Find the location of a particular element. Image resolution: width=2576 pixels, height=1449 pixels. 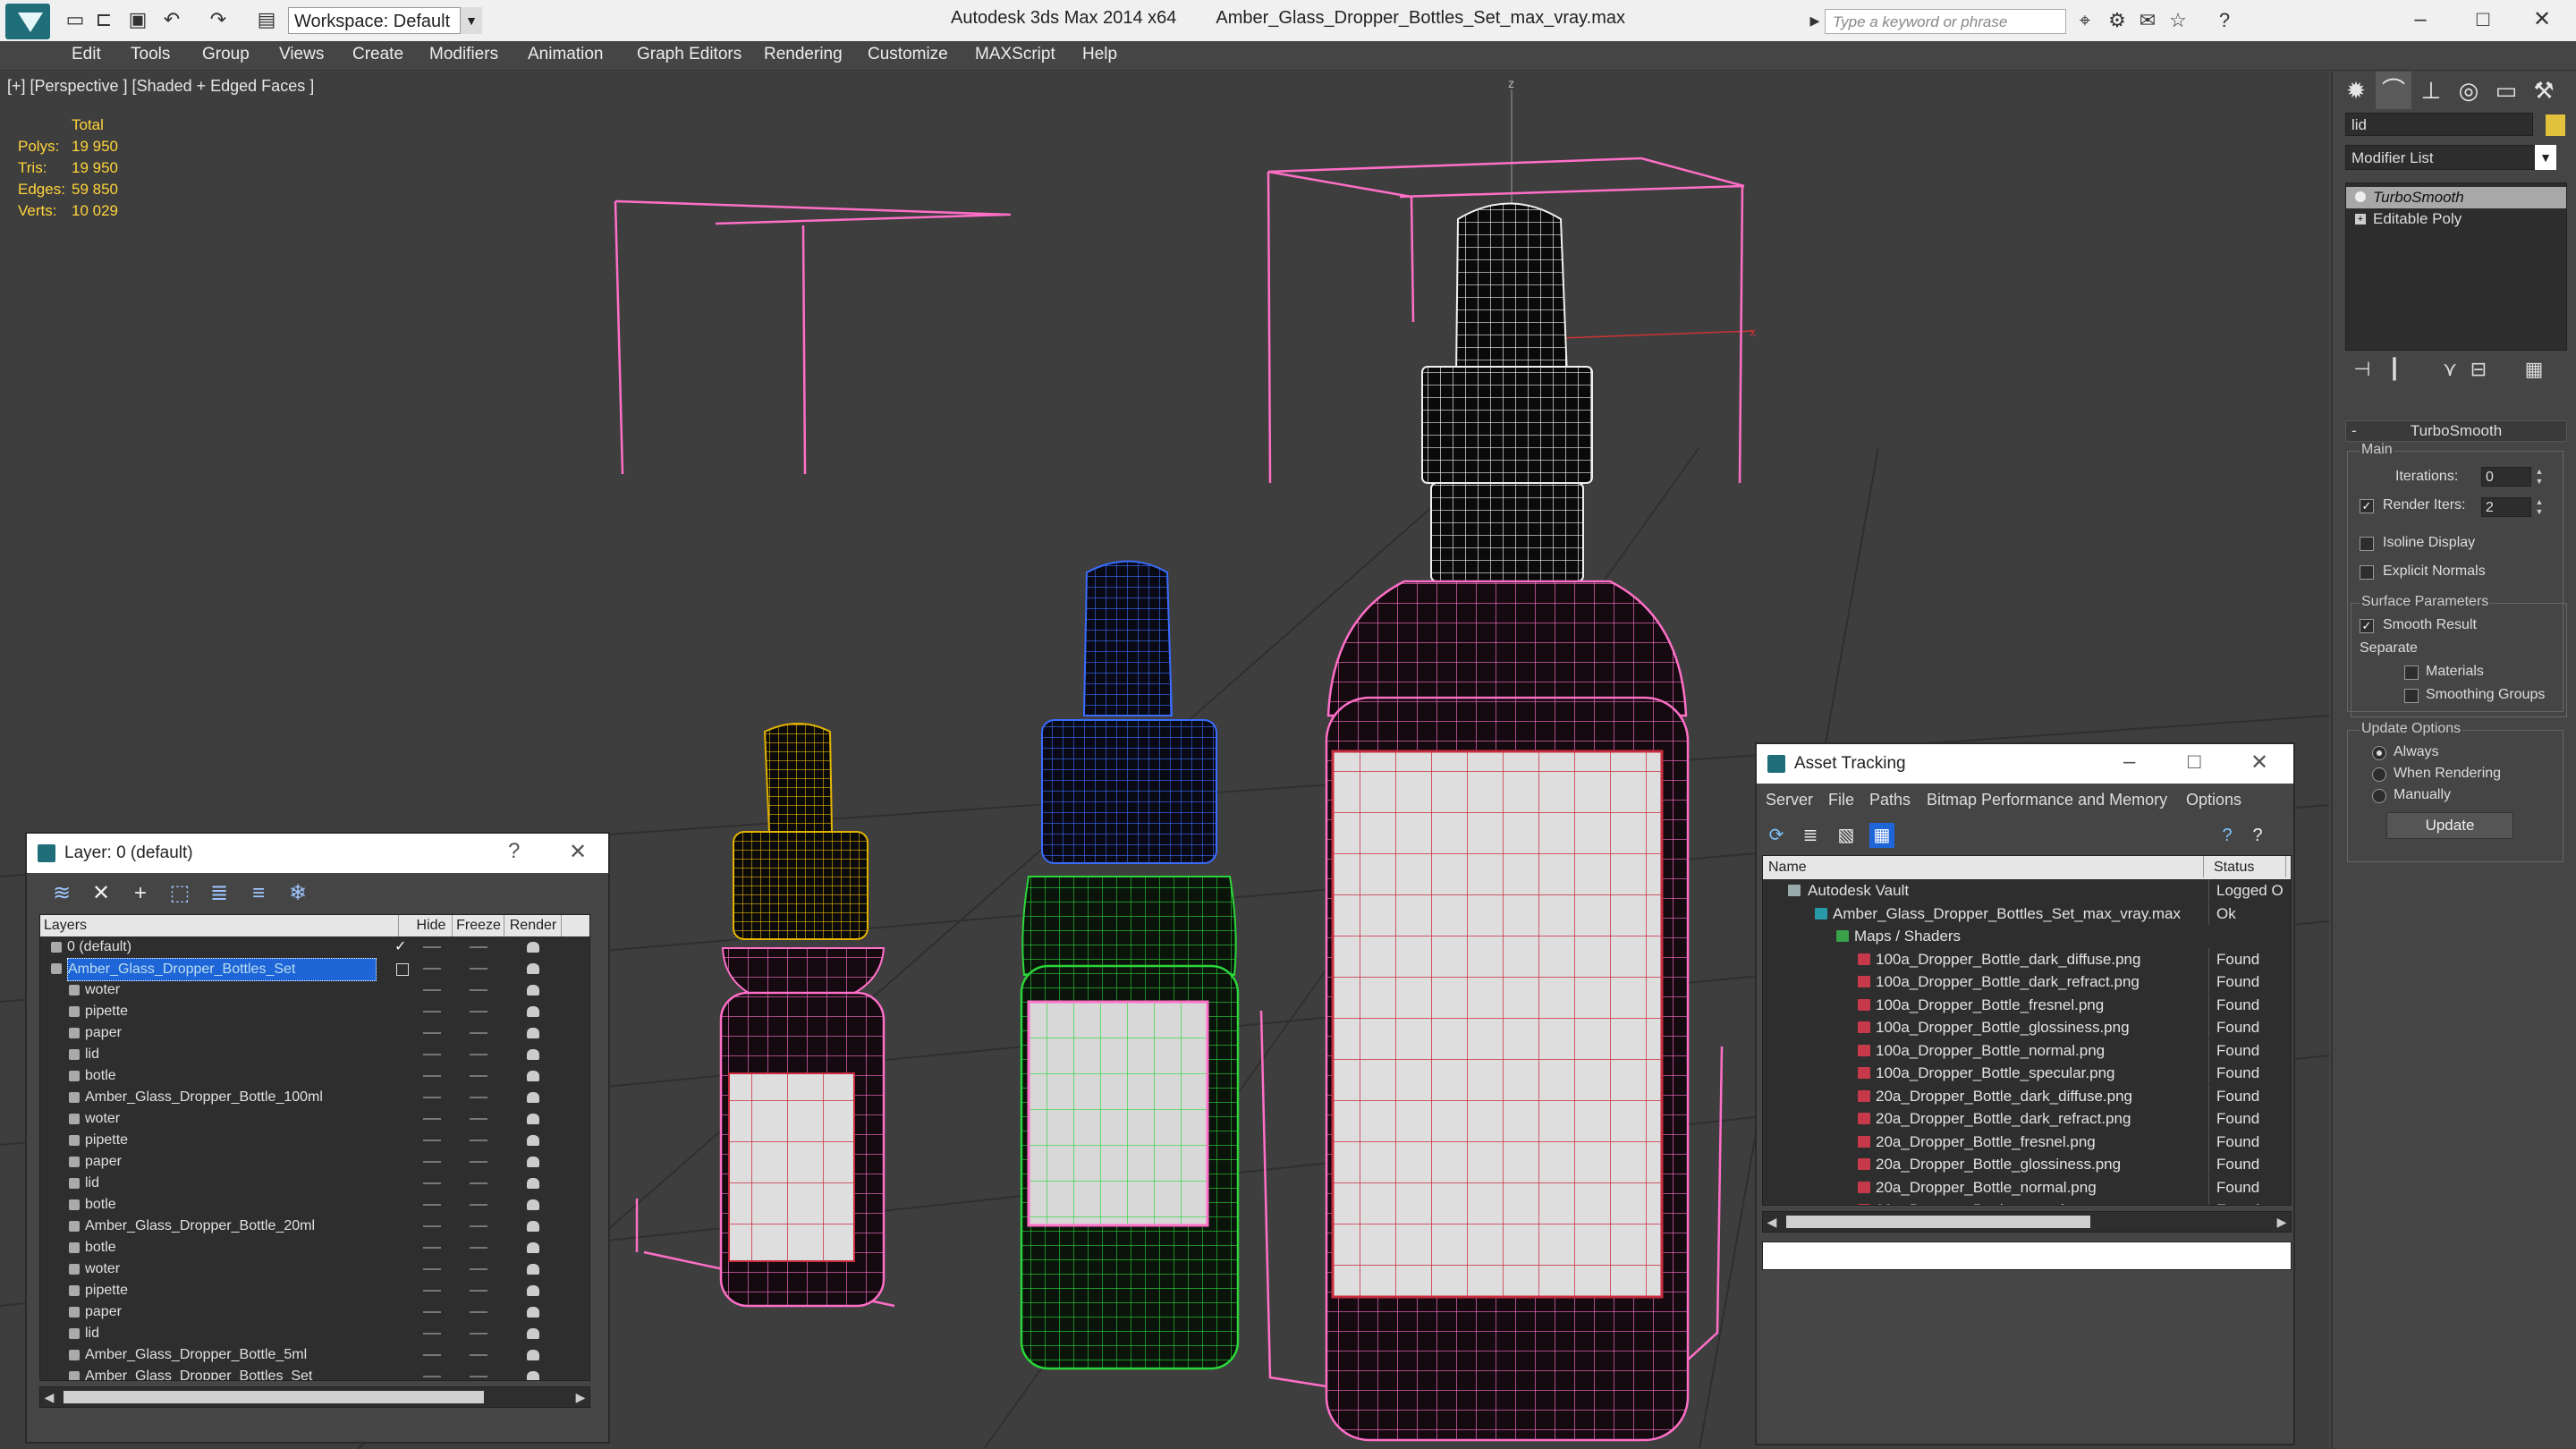

menu-animation: Animation is located at coordinates (566, 54).